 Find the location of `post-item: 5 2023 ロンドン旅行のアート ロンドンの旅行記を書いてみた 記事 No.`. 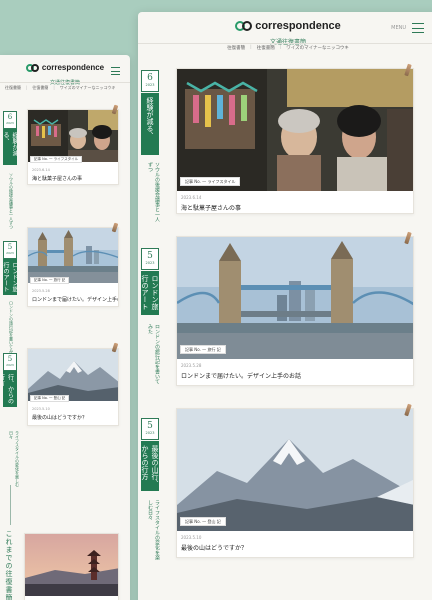

post-item: 5 2023 ロンドン旅行のアート ロンドンの旅行記を書いてみた 記事 No. is located at coordinates (65, 289).